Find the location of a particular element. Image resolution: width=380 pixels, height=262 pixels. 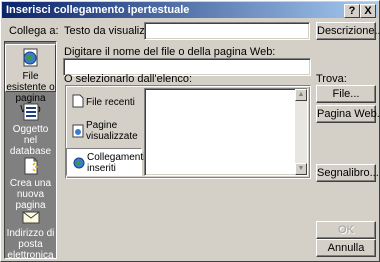

listbox-scrollbar: ▲ ▼ is located at coordinates (301, 132).